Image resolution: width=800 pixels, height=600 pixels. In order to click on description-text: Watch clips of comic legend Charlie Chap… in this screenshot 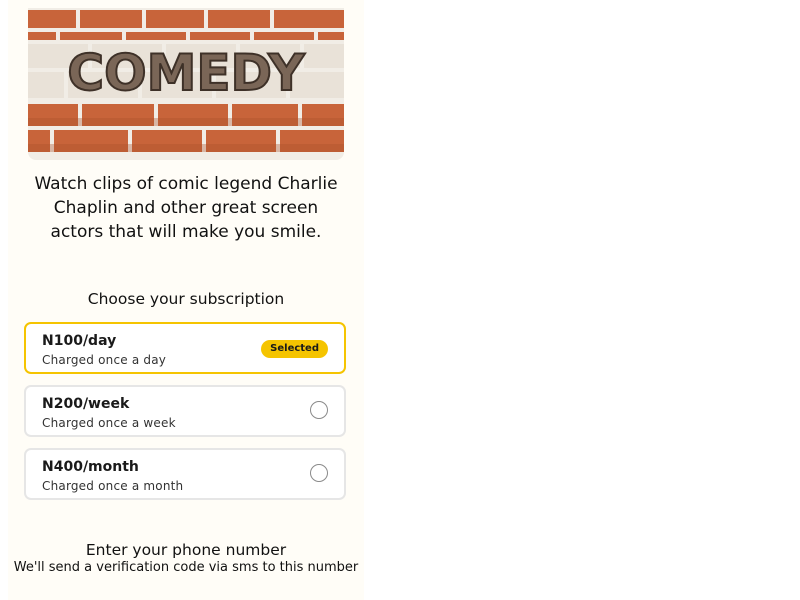, I will do `click(186, 208)`.